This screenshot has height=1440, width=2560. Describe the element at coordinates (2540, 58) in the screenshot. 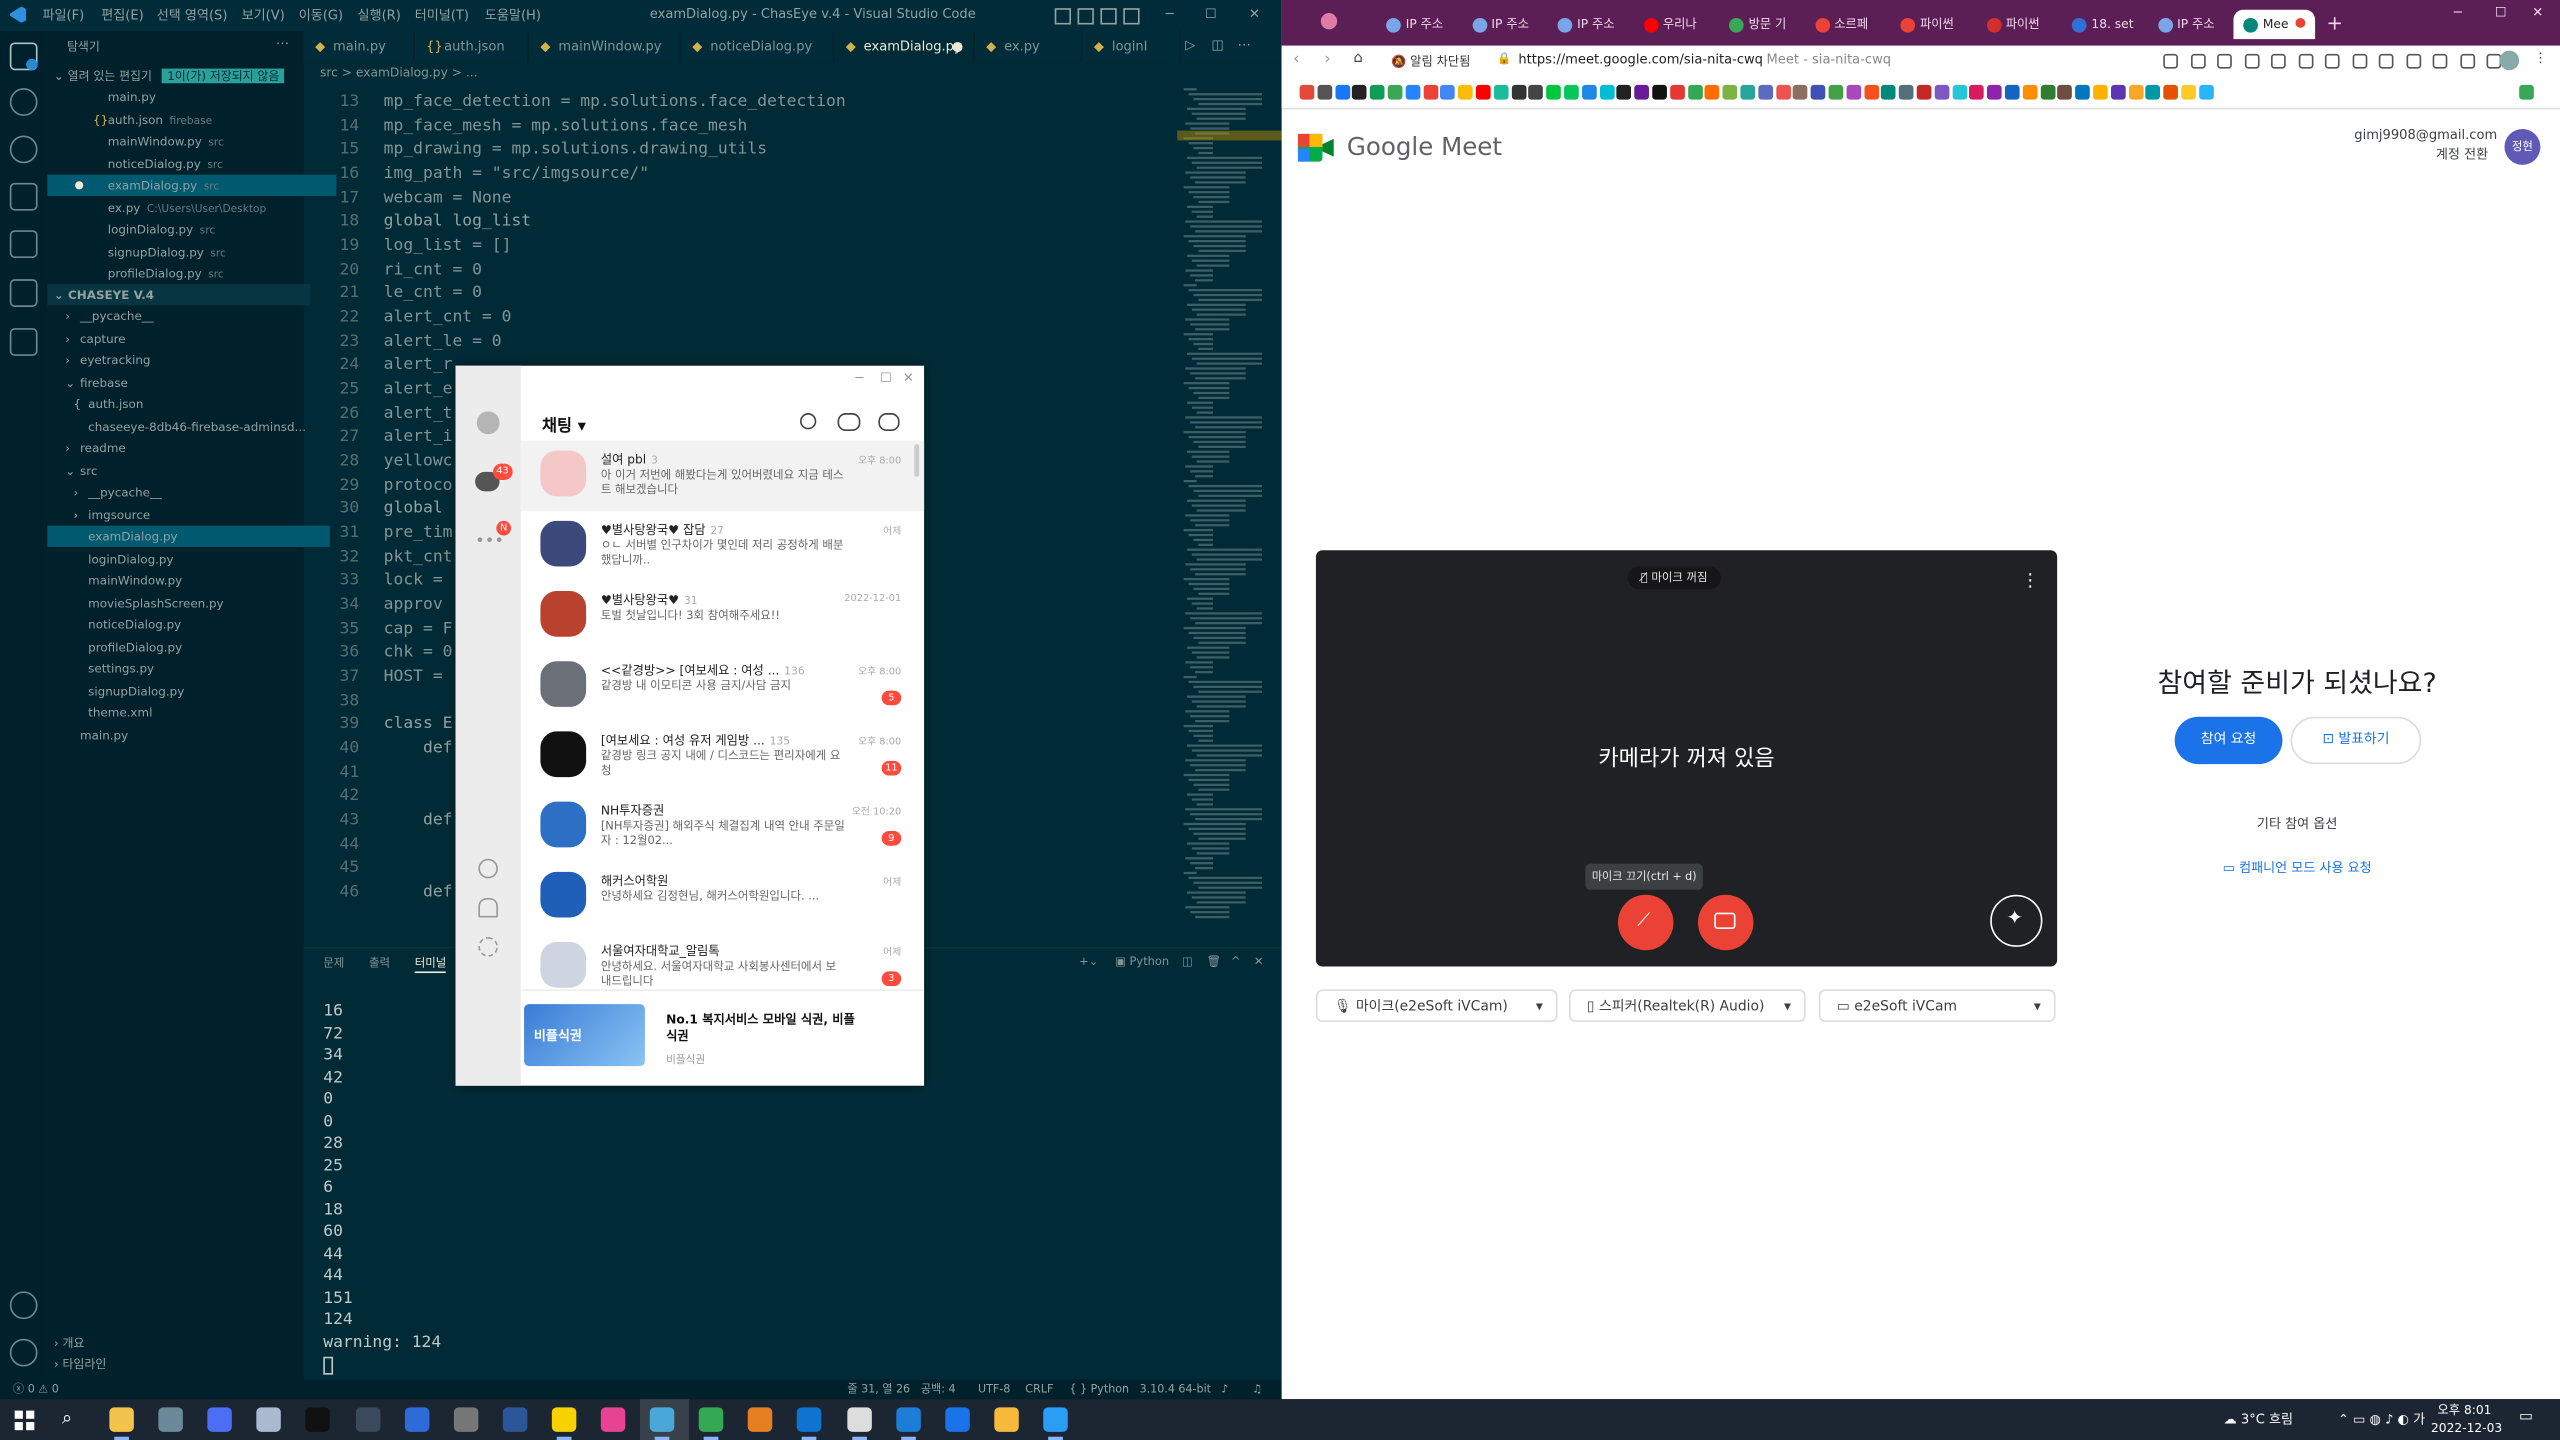

I see `chrome-menu-icon: ⋮` at that location.